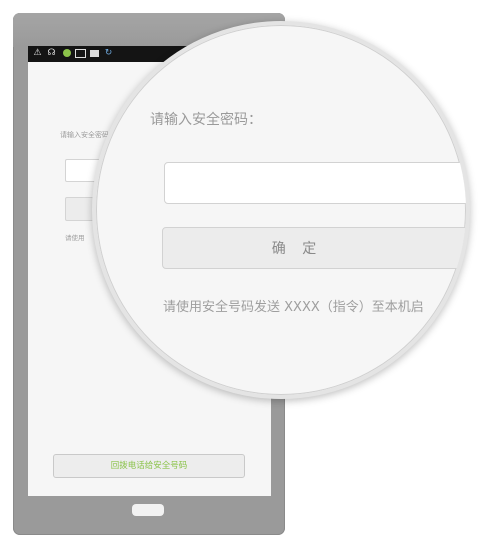 The image size is (491, 548). I want to click on sms-hint-small: 请使用, so click(75, 238).